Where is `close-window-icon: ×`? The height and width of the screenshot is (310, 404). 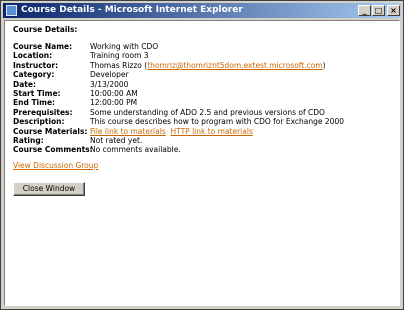 close-window-icon: × is located at coordinates (393, 10).